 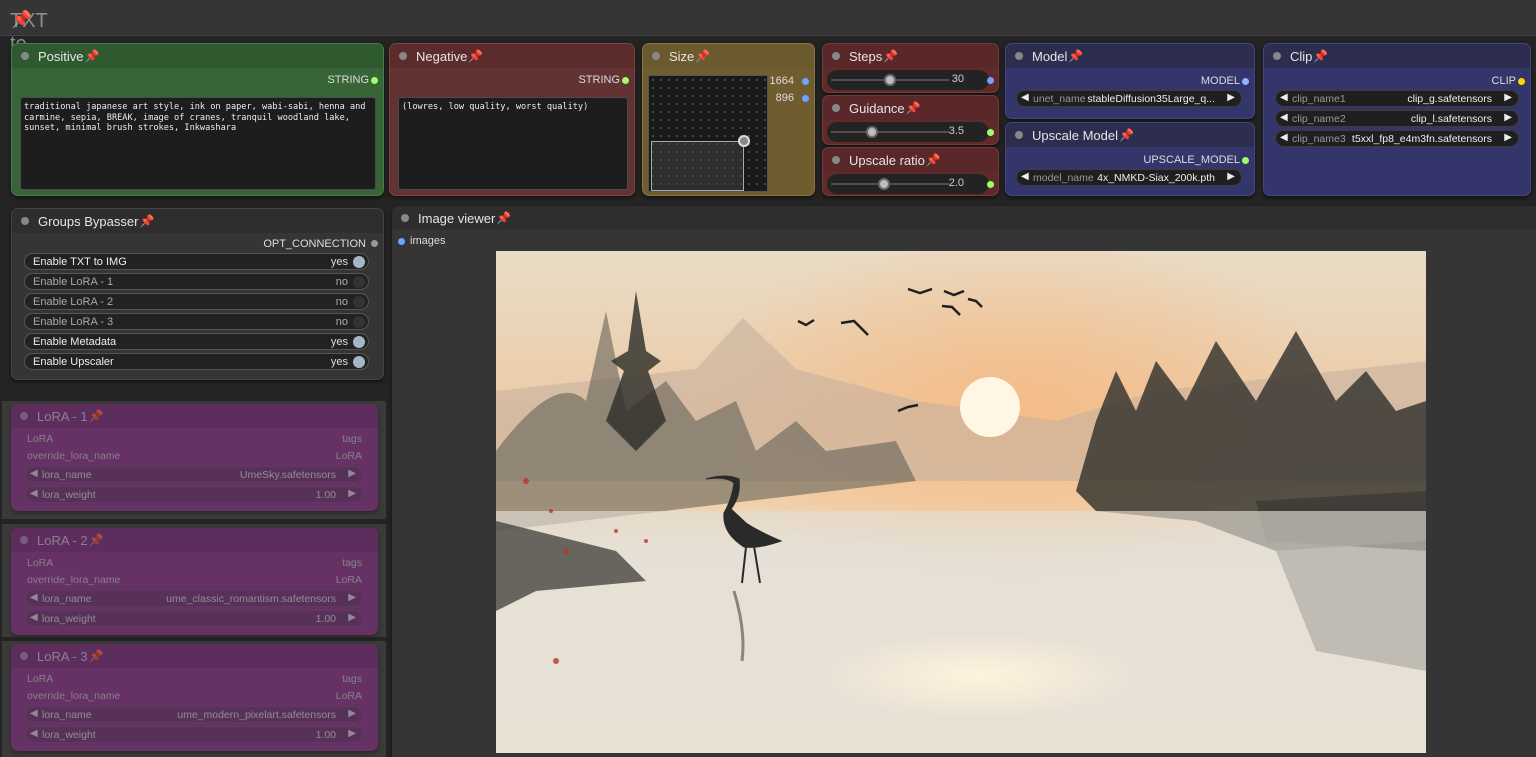 What do you see at coordinates (196, 261) in the screenshot?
I see `toggle-enable-txt-to-img: Enable TXT to IMG yes` at bounding box center [196, 261].